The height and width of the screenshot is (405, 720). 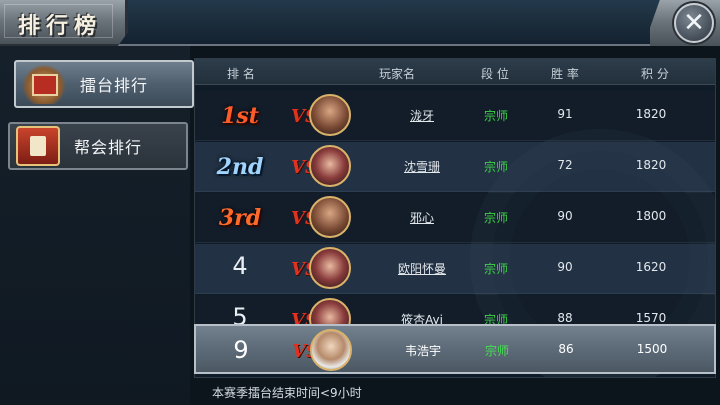 I want to click on points-value: 1500, so click(x=652, y=349).